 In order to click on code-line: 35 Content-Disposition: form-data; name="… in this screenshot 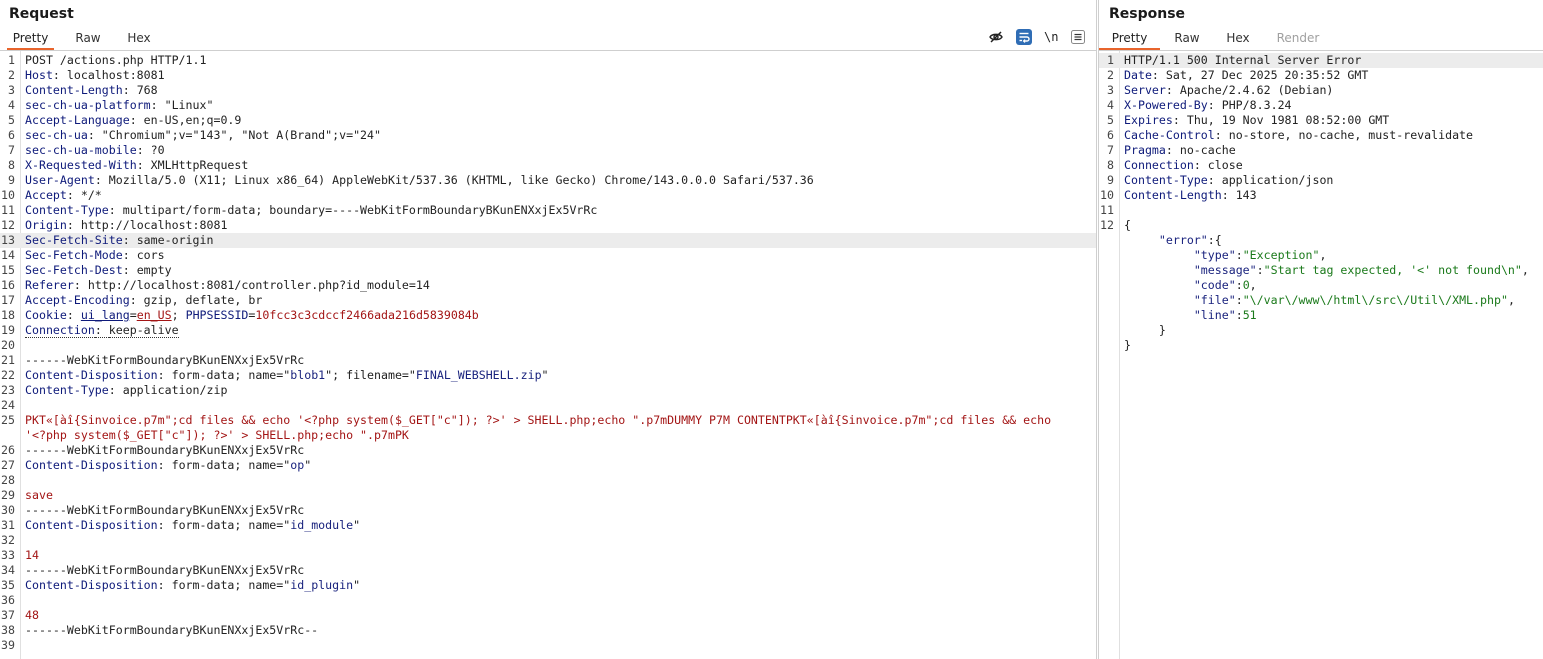, I will do `click(548, 585)`.